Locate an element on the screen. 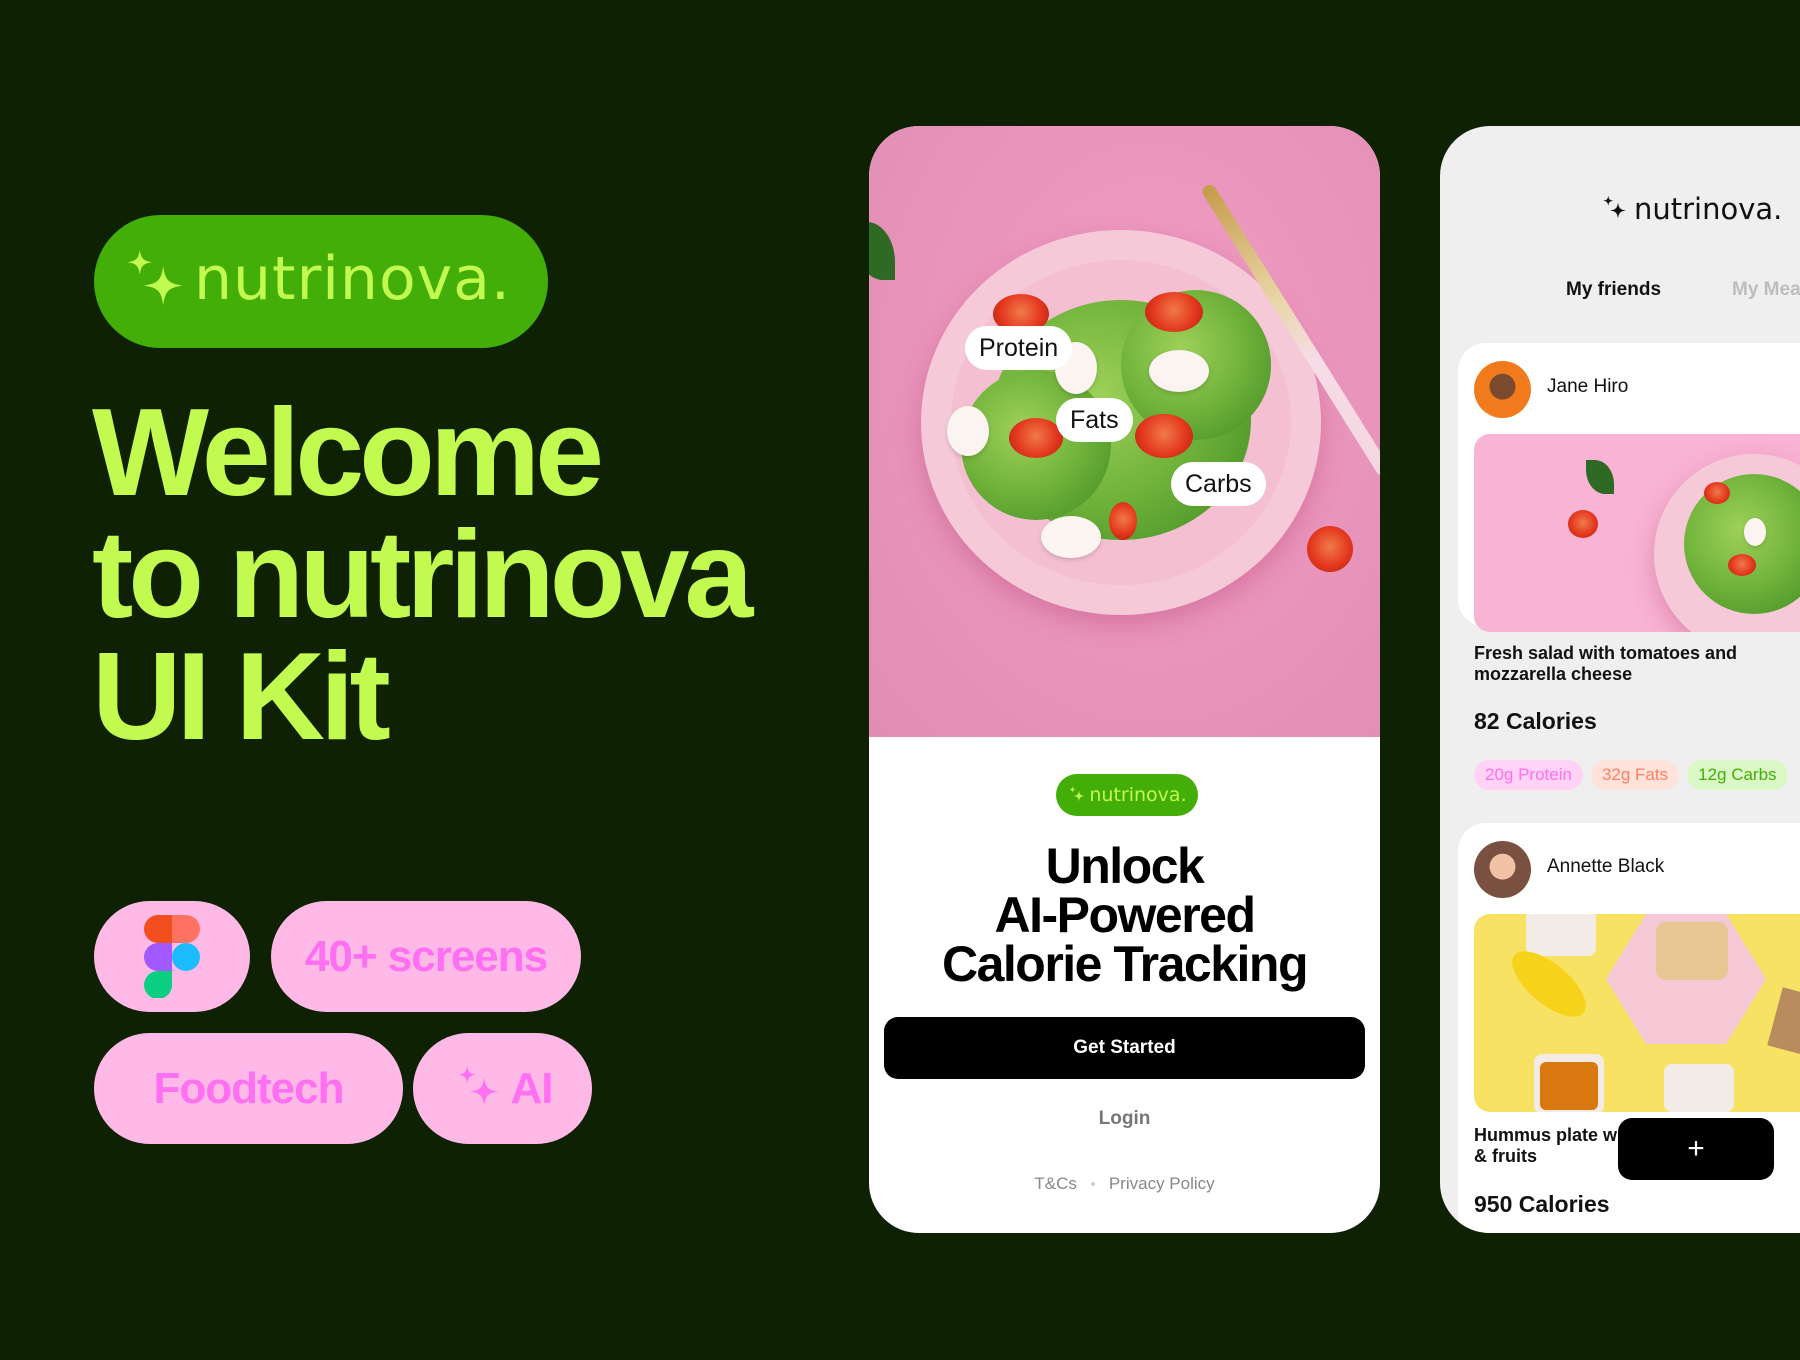  figma-logo-icon is located at coordinates (172, 956).